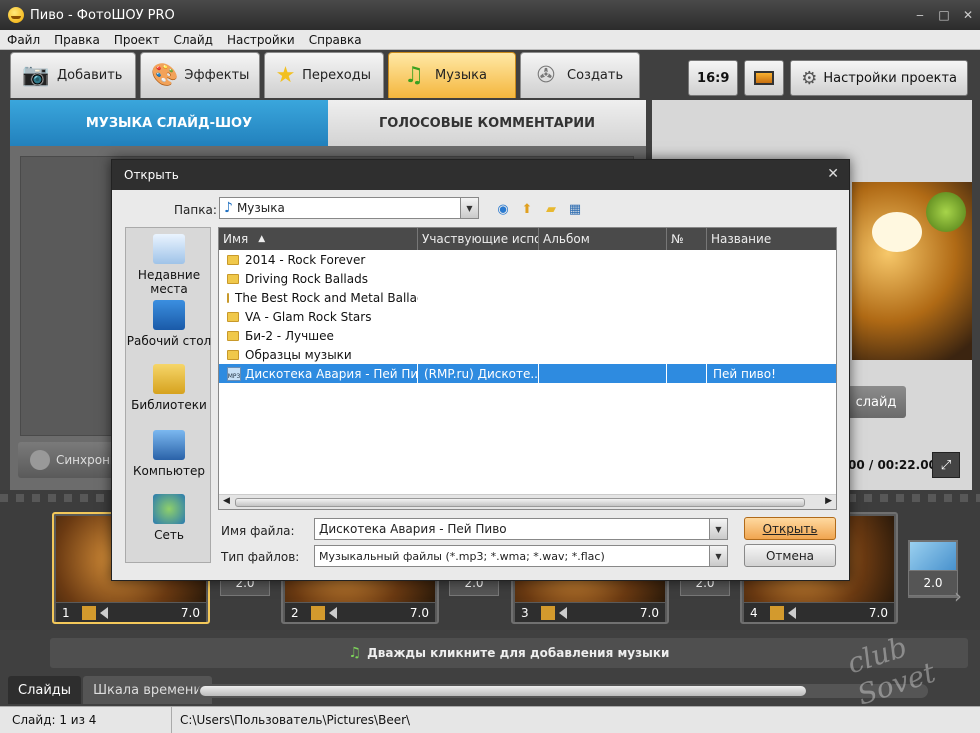 This screenshot has width=980, height=733. Describe the element at coordinates (295, 612) in the screenshot. I see `slide-number: 2` at that location.